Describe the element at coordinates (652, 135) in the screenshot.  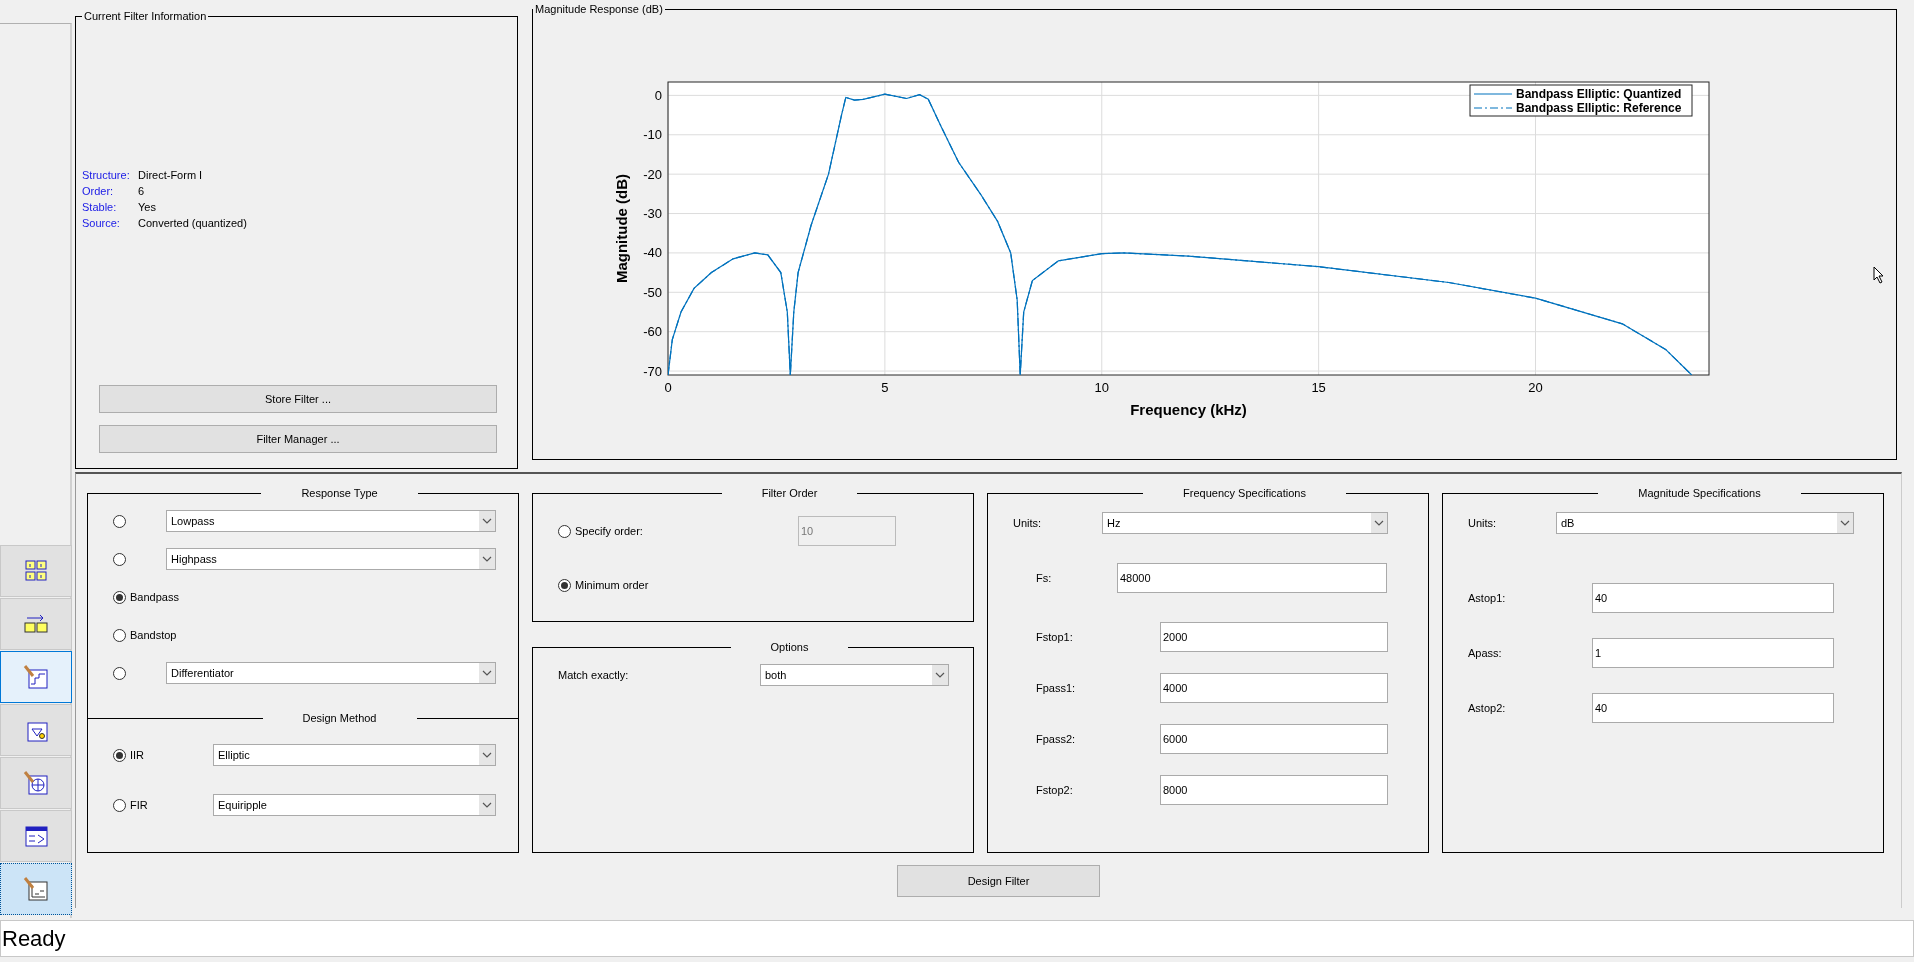
I see `tick-label: -10` at that location.